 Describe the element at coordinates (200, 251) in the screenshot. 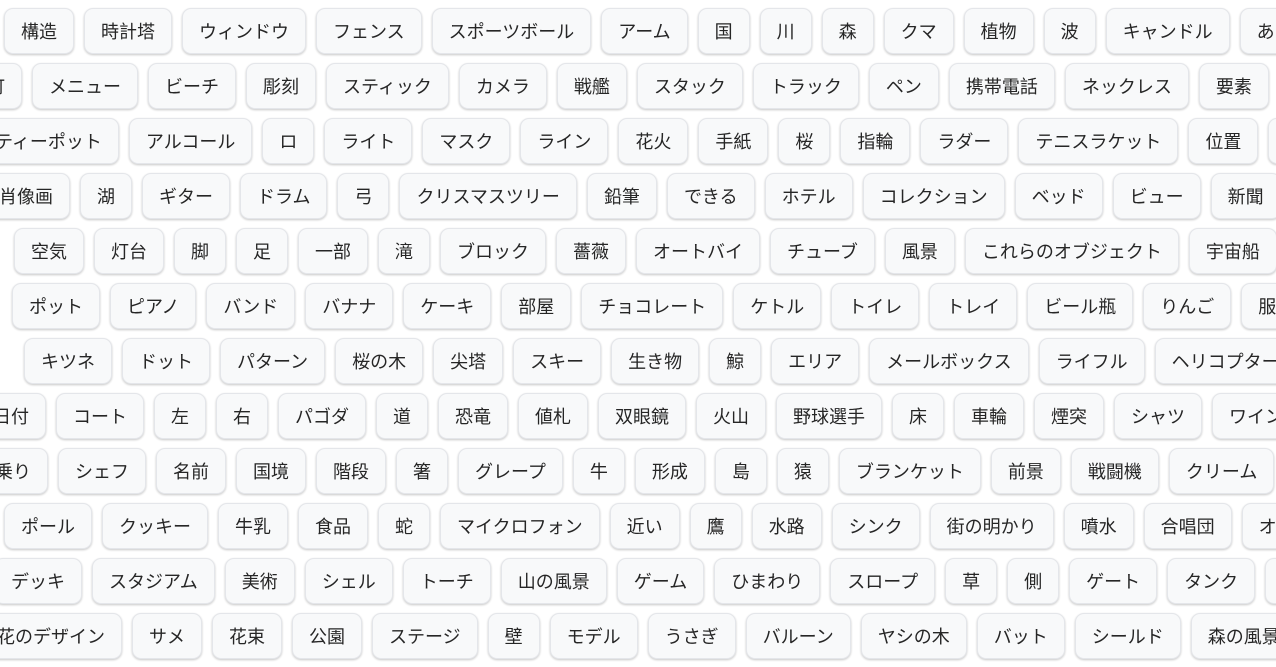

I see `tag-chip: 脚` at that location.